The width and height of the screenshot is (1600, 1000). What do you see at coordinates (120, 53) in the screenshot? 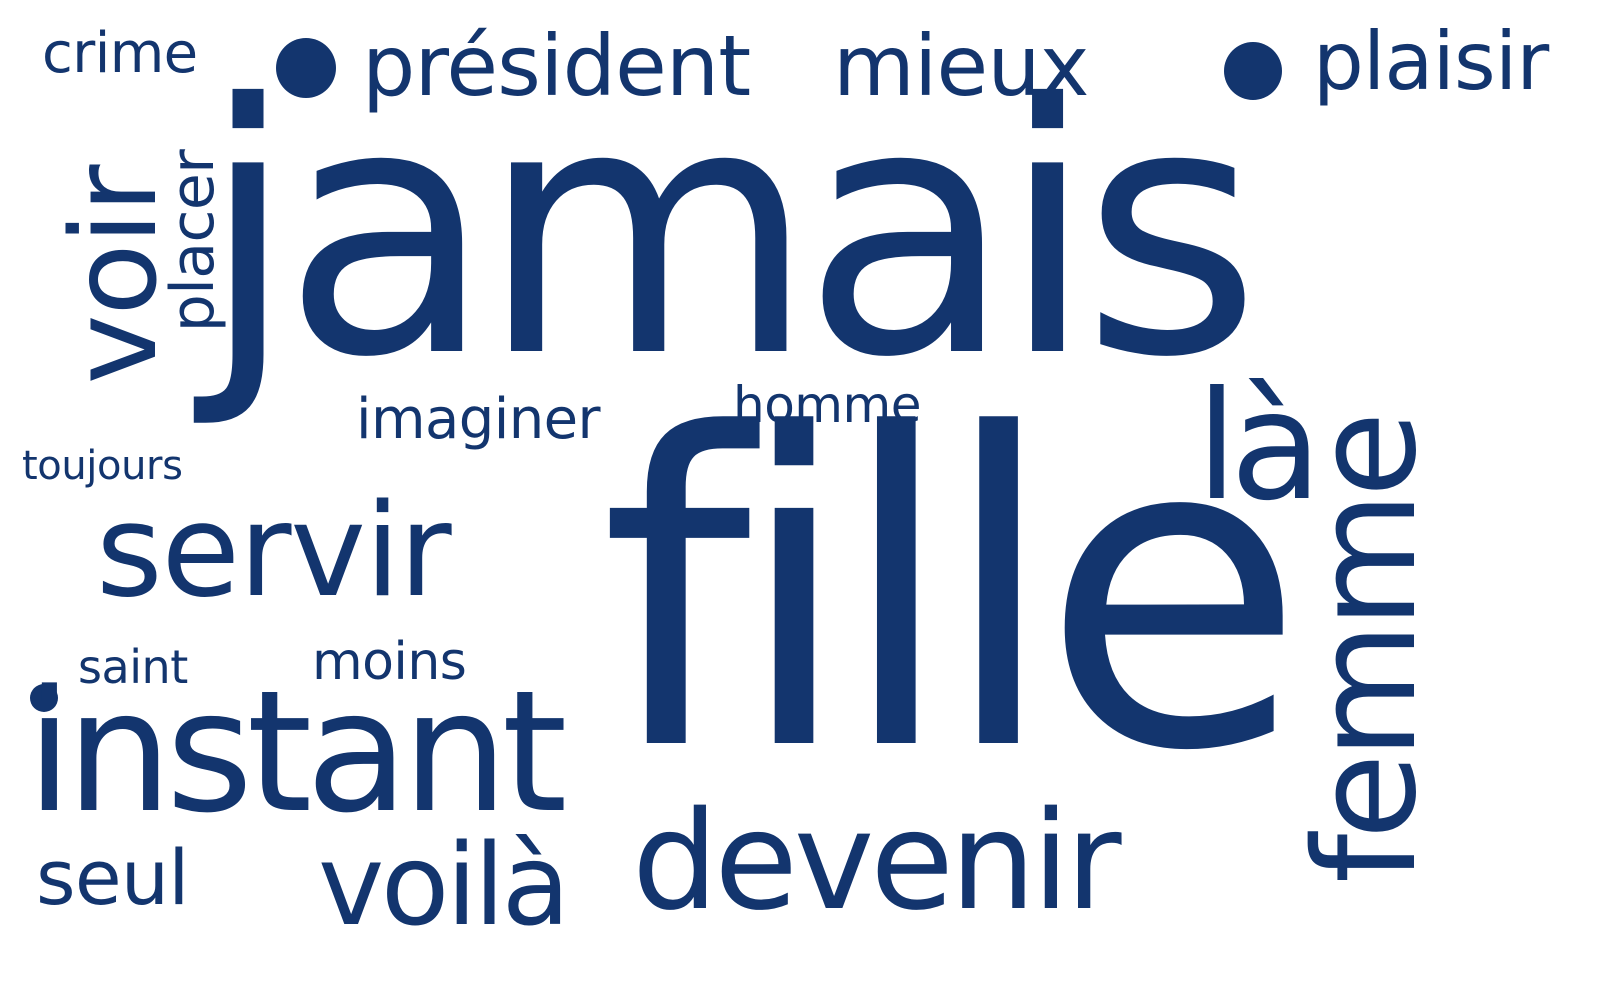
I see `word-crime: crime` at bounding box center [120, 53].